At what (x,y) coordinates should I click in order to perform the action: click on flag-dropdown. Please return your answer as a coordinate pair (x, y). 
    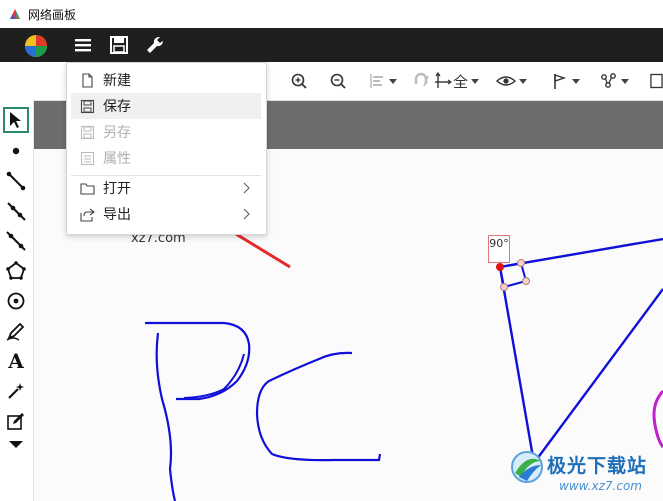
    Looking at the image, I should click on (565, 81).